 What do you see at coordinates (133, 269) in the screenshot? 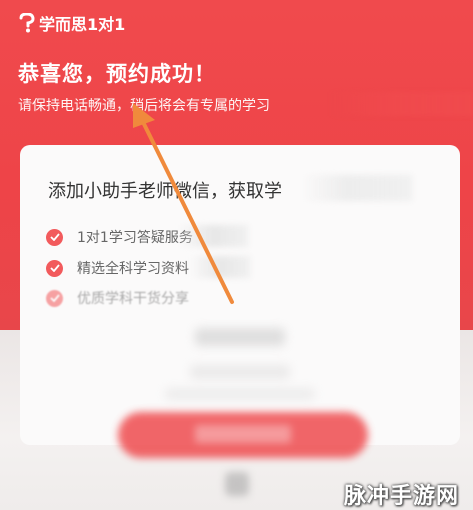
I see `benefit-label: 精选全科学习资料` at bounding box center [133, 269].